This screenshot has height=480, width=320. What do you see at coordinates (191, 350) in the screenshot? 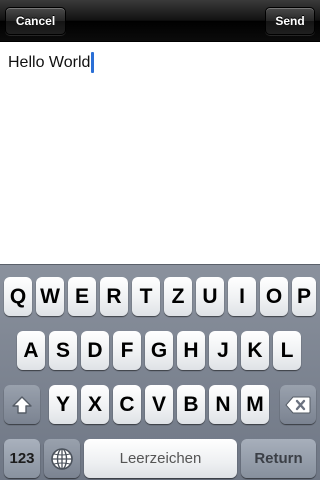
I see `key-h: H` at bounding box center [191, 350].